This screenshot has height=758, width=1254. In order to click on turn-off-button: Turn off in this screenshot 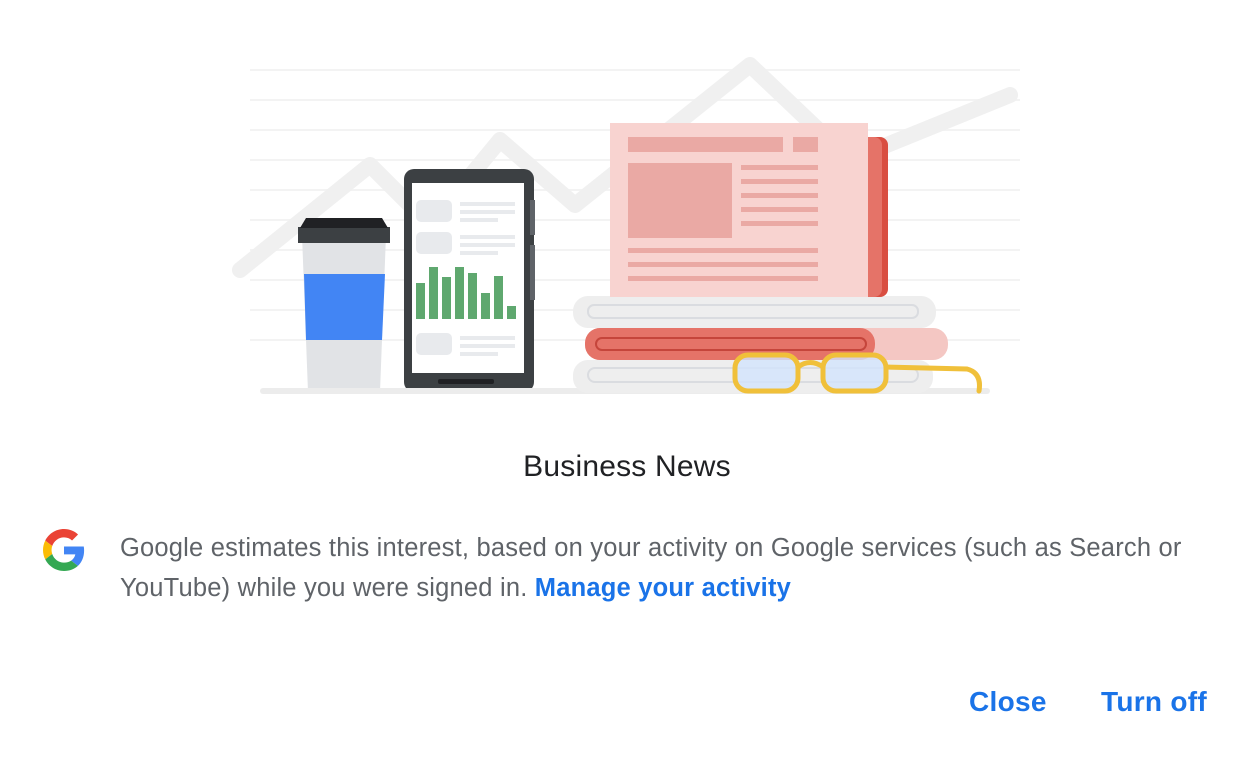, I will do `click(1154, 702)`.